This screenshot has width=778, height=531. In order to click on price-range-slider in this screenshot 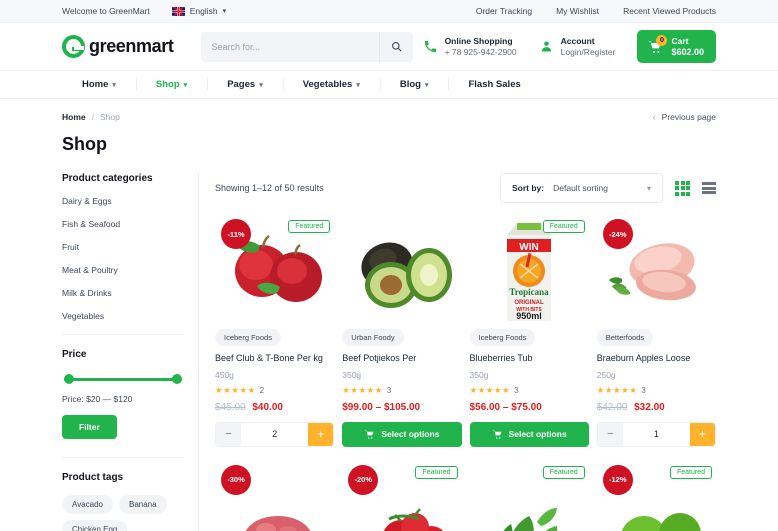, I will do `click(123, 379)`.